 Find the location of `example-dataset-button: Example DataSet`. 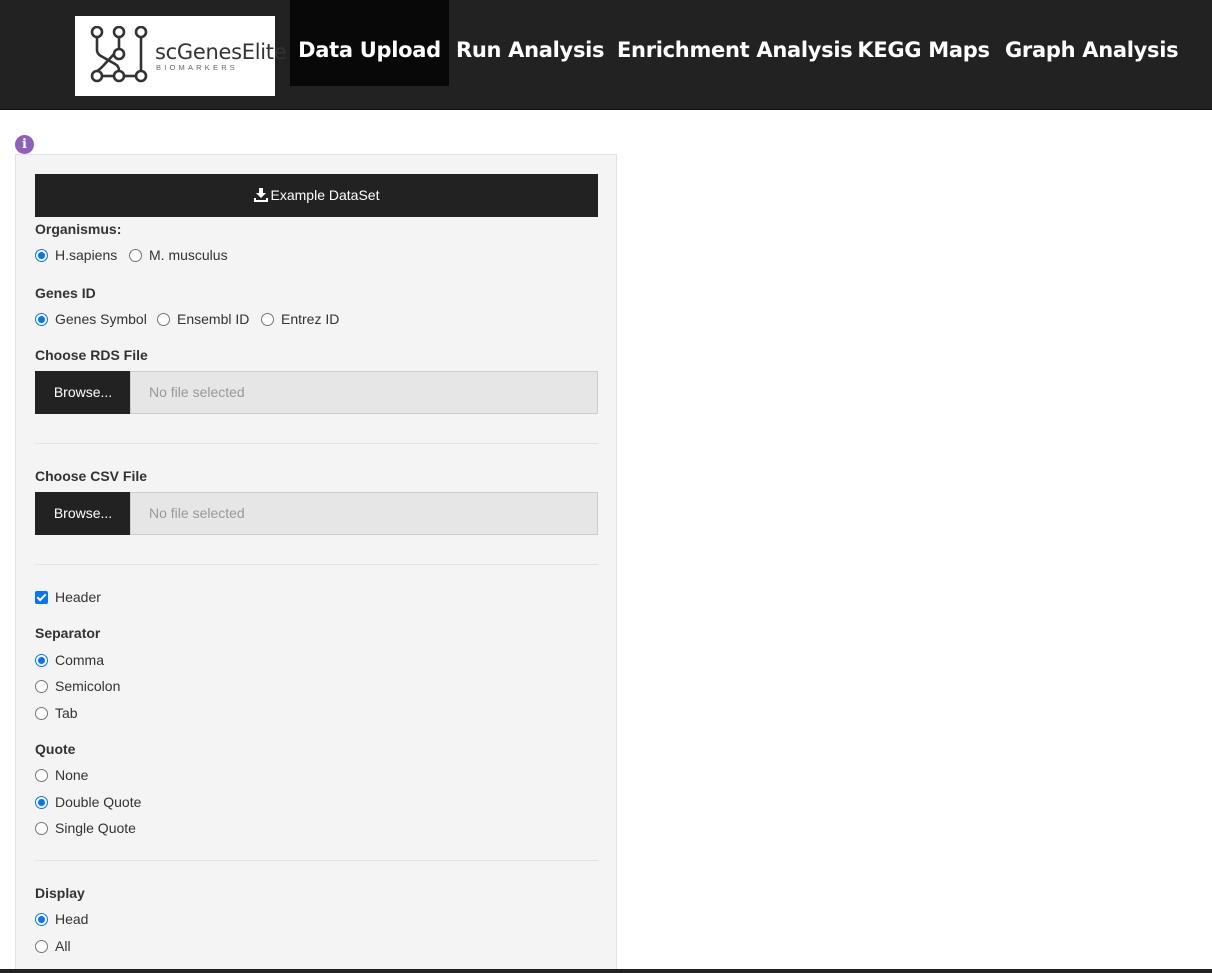

example-dataset-button: Example DataSet is located at coordinates (316, 195).